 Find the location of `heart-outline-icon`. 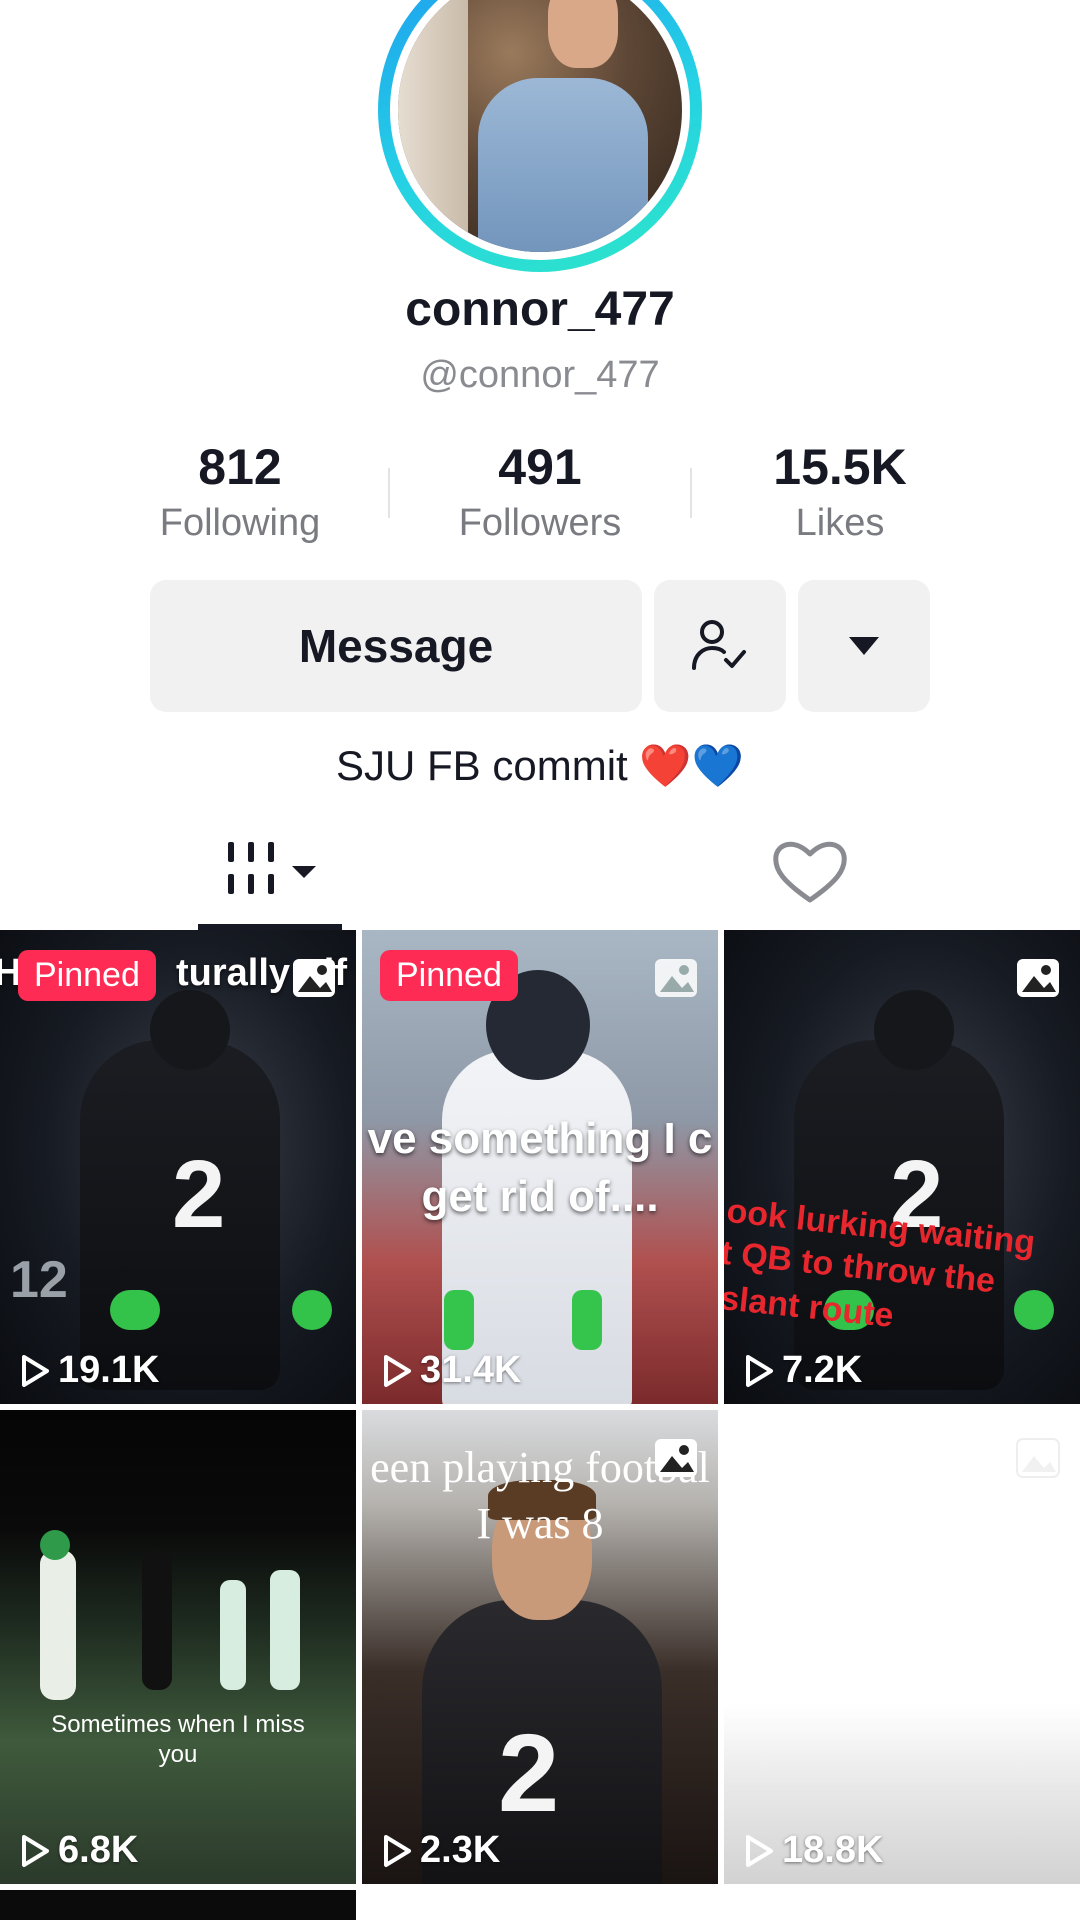

heart-outline-icon is located at coordinates (810, 872).